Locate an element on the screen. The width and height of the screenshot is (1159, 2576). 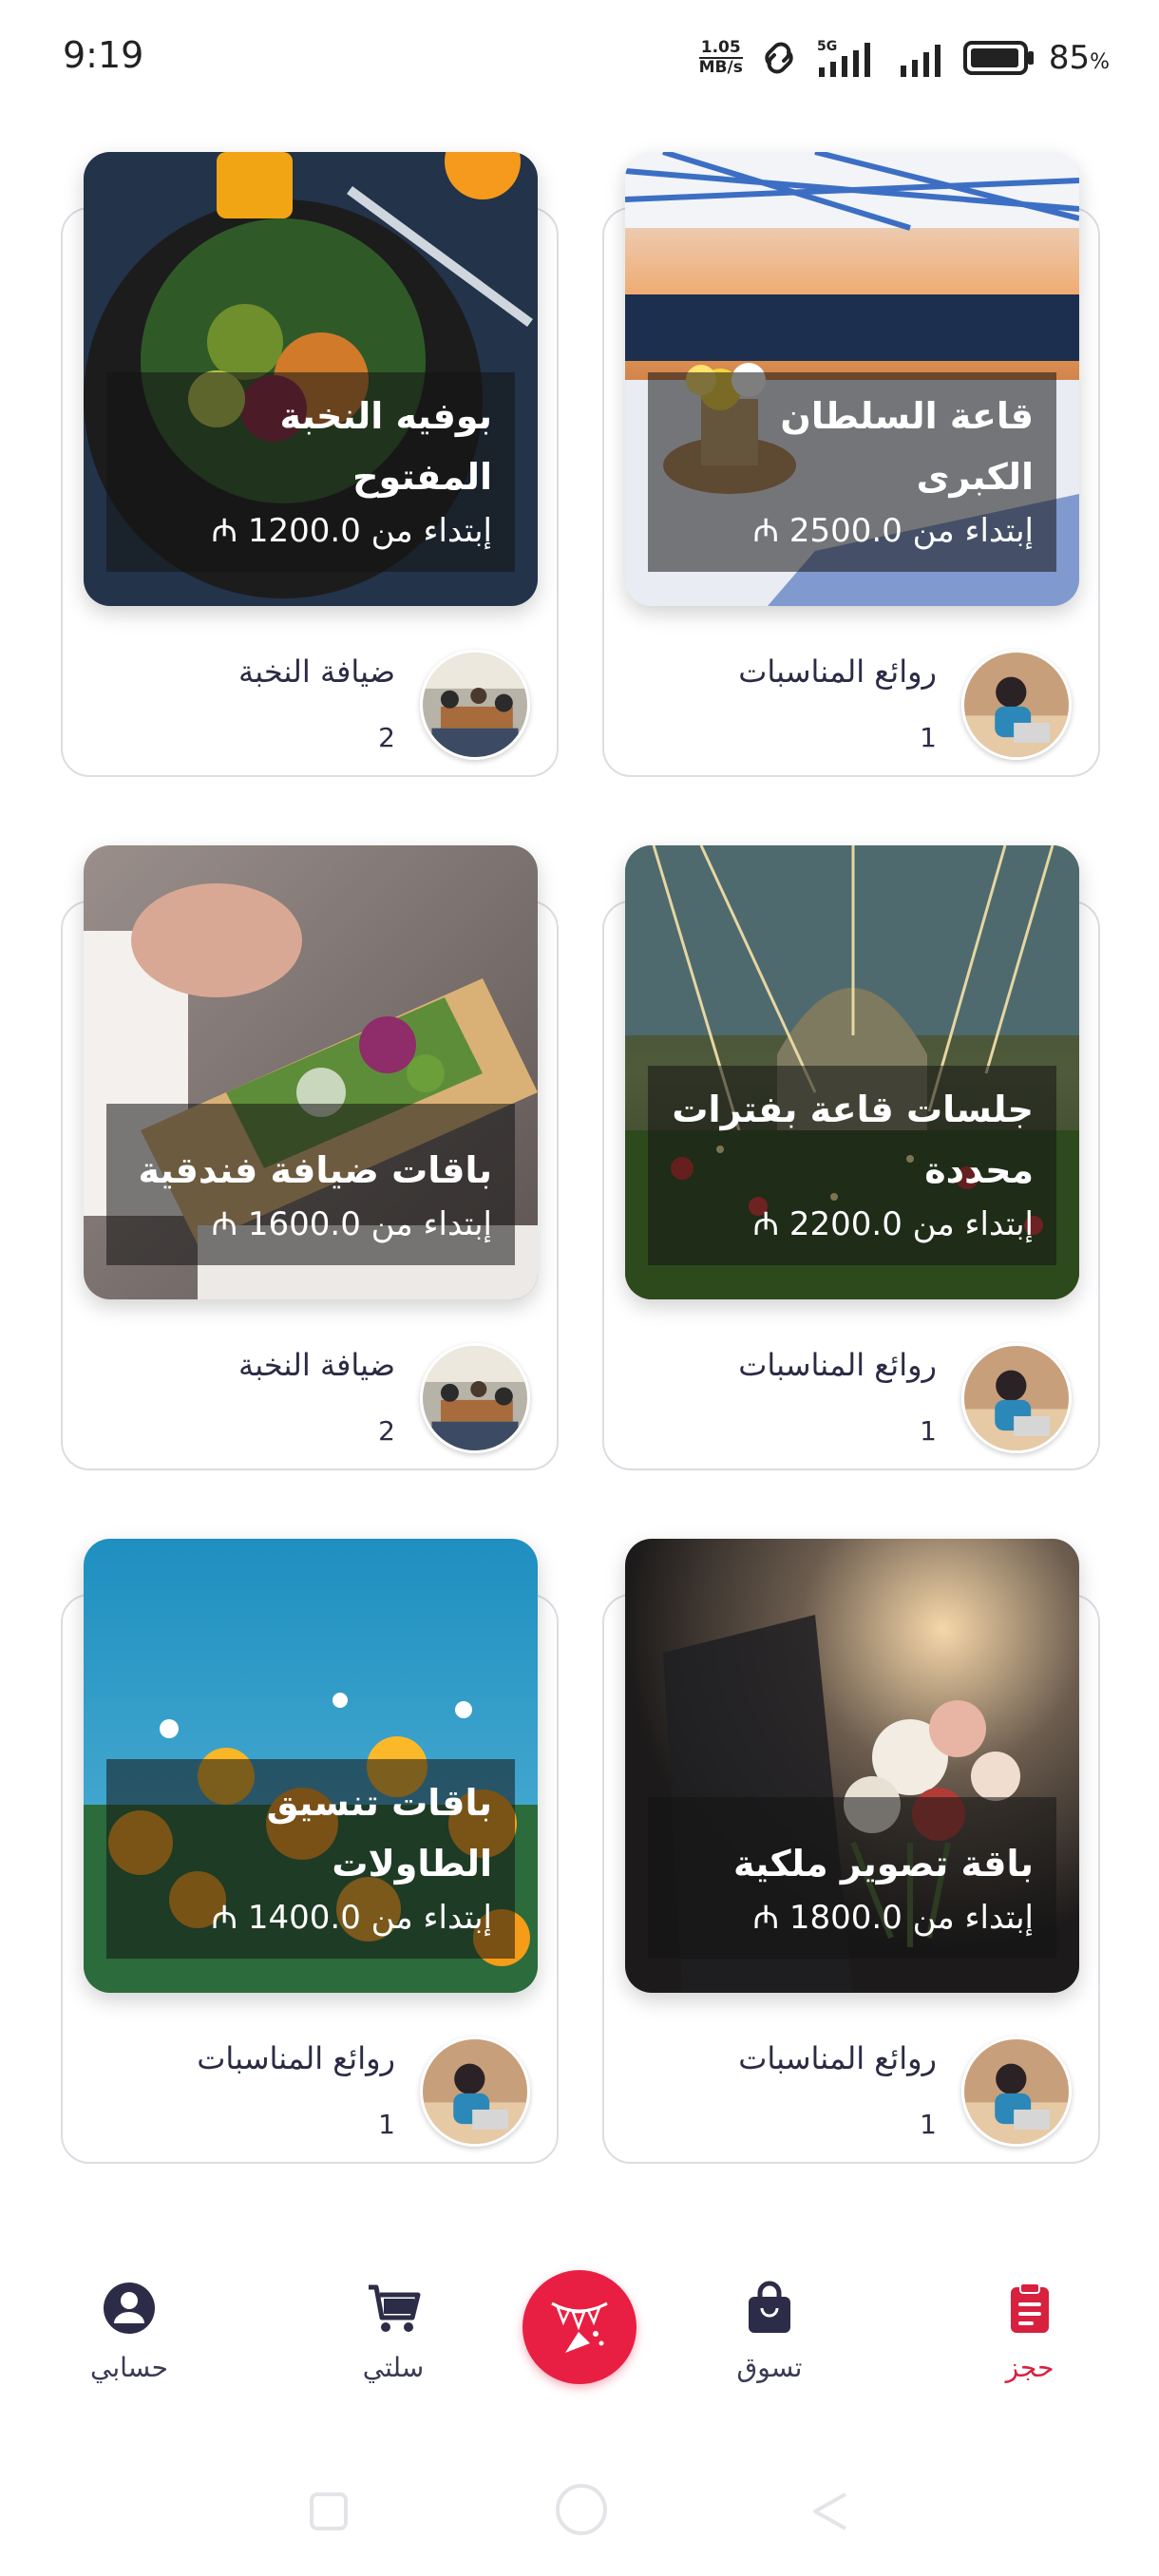
network-speed-value: 1.05 is located at coordinates (720, 47).